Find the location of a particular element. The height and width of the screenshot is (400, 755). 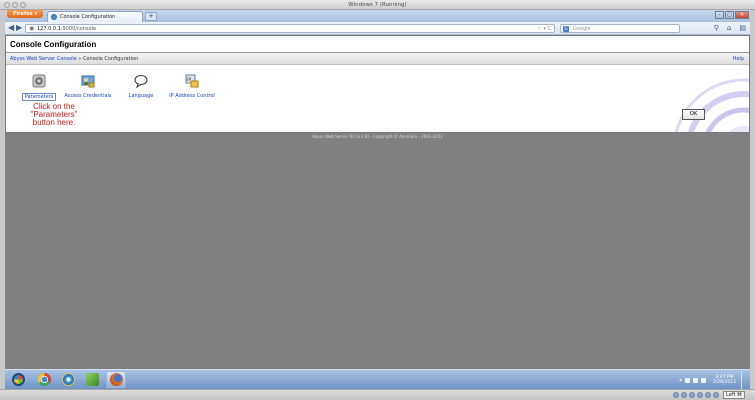

ip-address-control-label: IP Address Control is located at coordinates (192, 96).